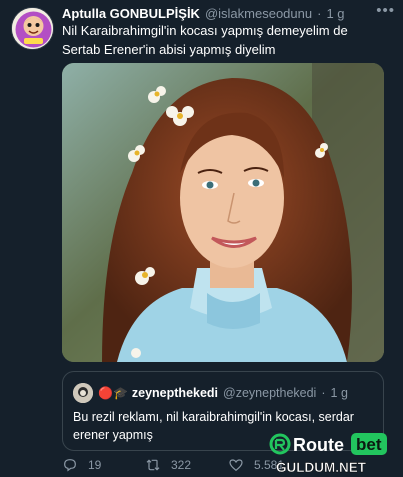 Image resolution: width=403 pixels, height=477 pixels. I want to click on retweet-icon, so click(153, 465).